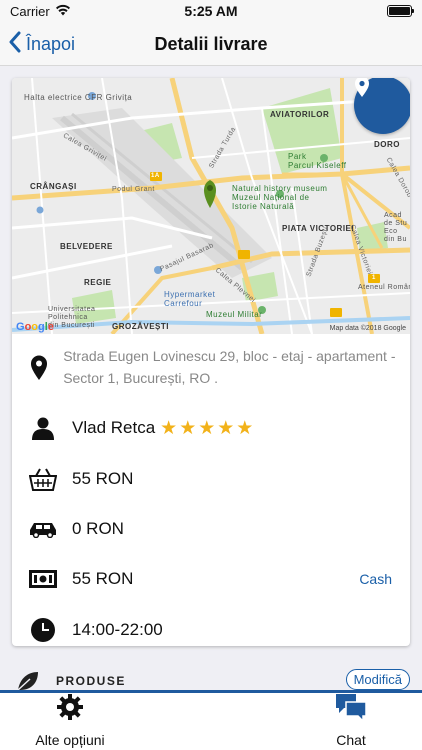 This screenshot has height=750, width=422. I want to click on payment-method-link: Cash, so click(375, 579).